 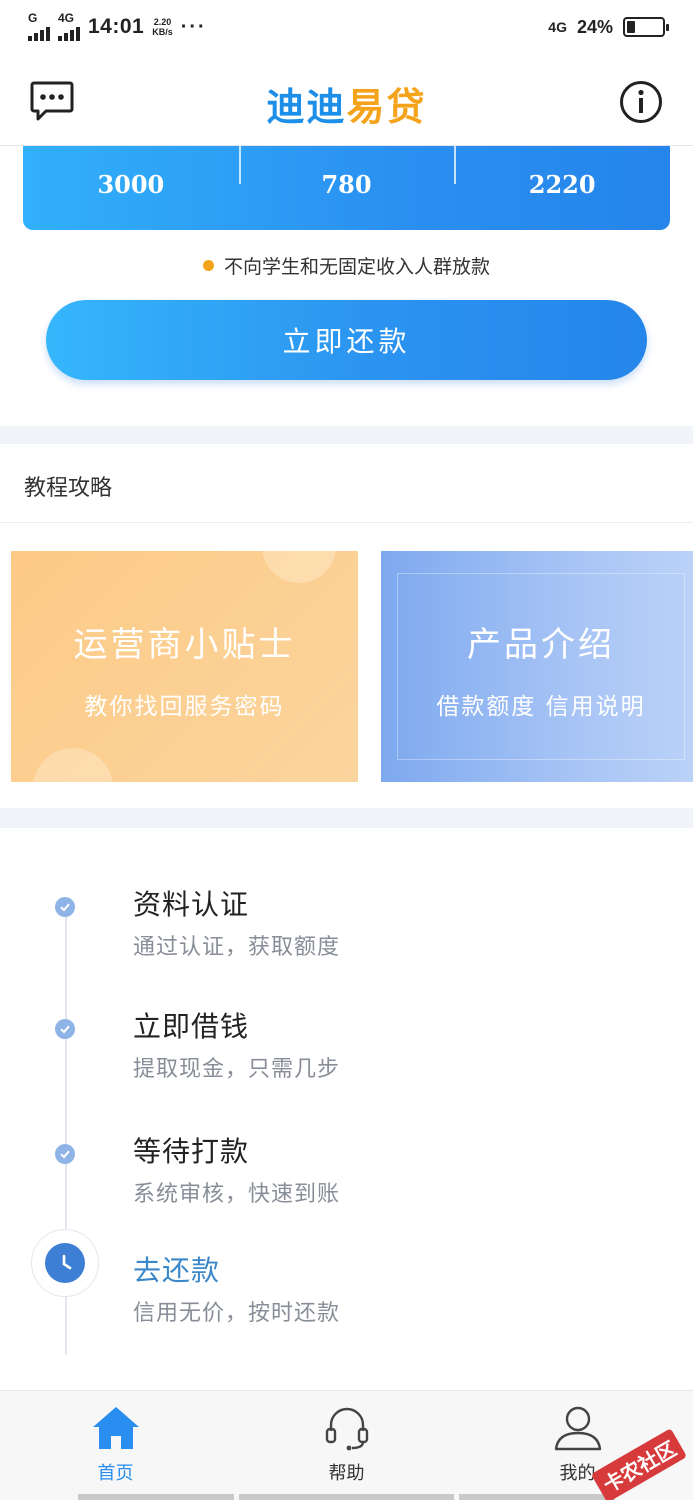 I want to click on loan-value-3: 2220, so click(x=562, y=188).